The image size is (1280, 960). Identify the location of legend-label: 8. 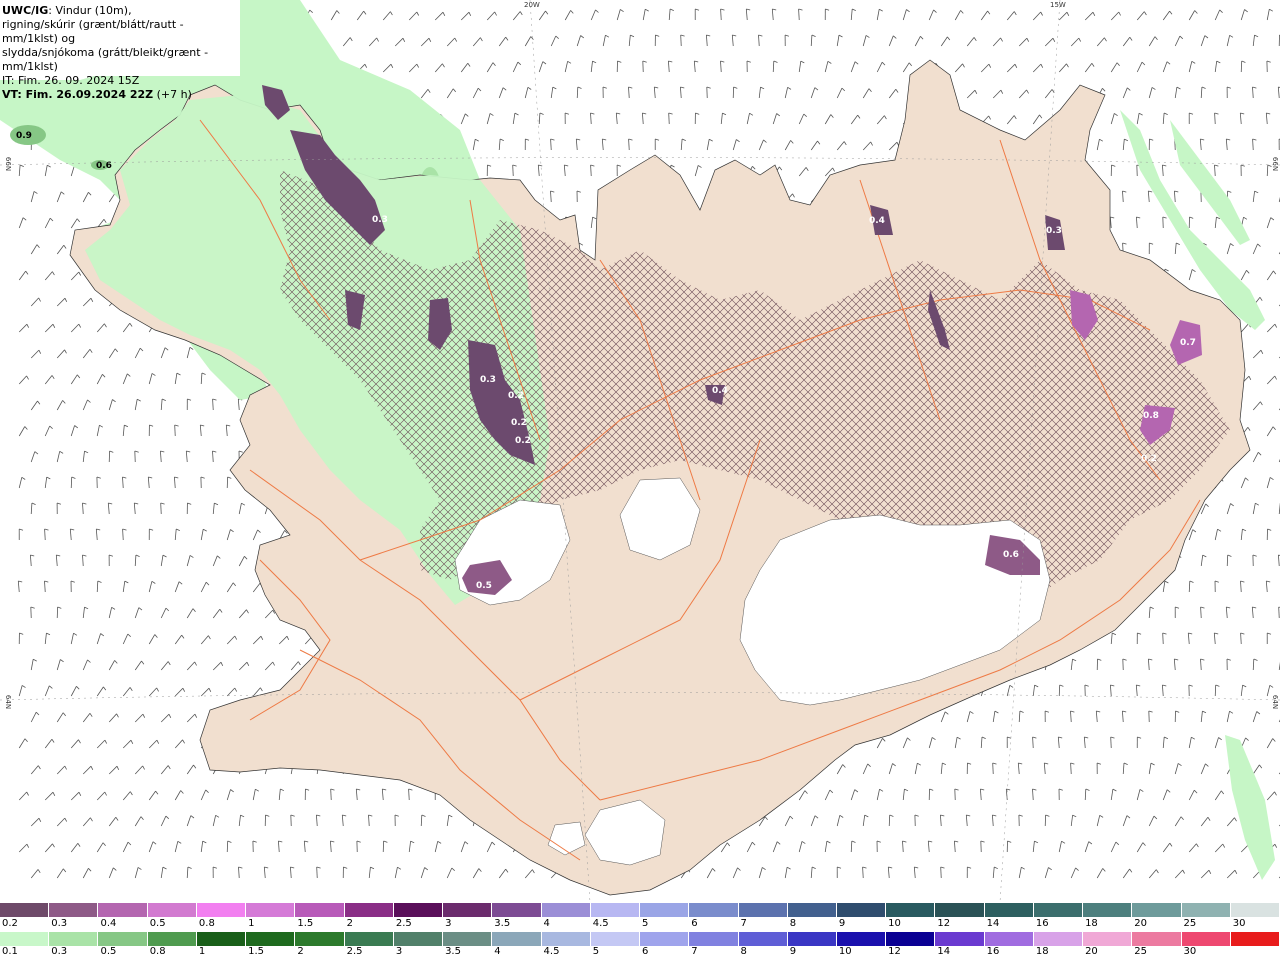
(743, 951).